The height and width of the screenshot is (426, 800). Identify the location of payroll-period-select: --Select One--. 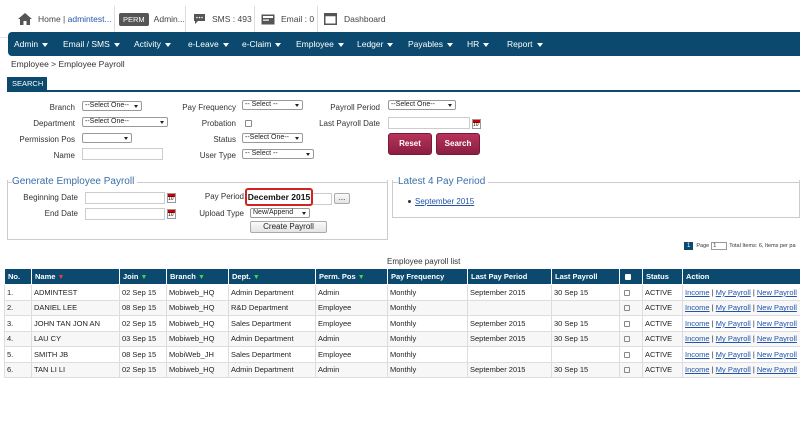
(422, 105).